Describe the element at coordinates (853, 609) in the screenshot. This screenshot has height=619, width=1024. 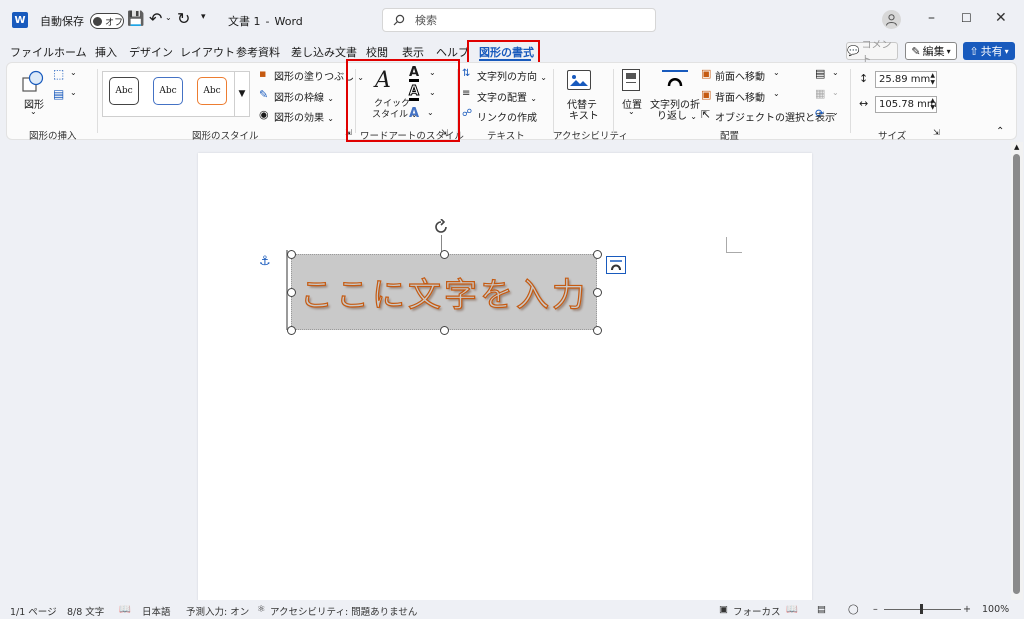
I see `web-layout-icon: ◯` at that location.